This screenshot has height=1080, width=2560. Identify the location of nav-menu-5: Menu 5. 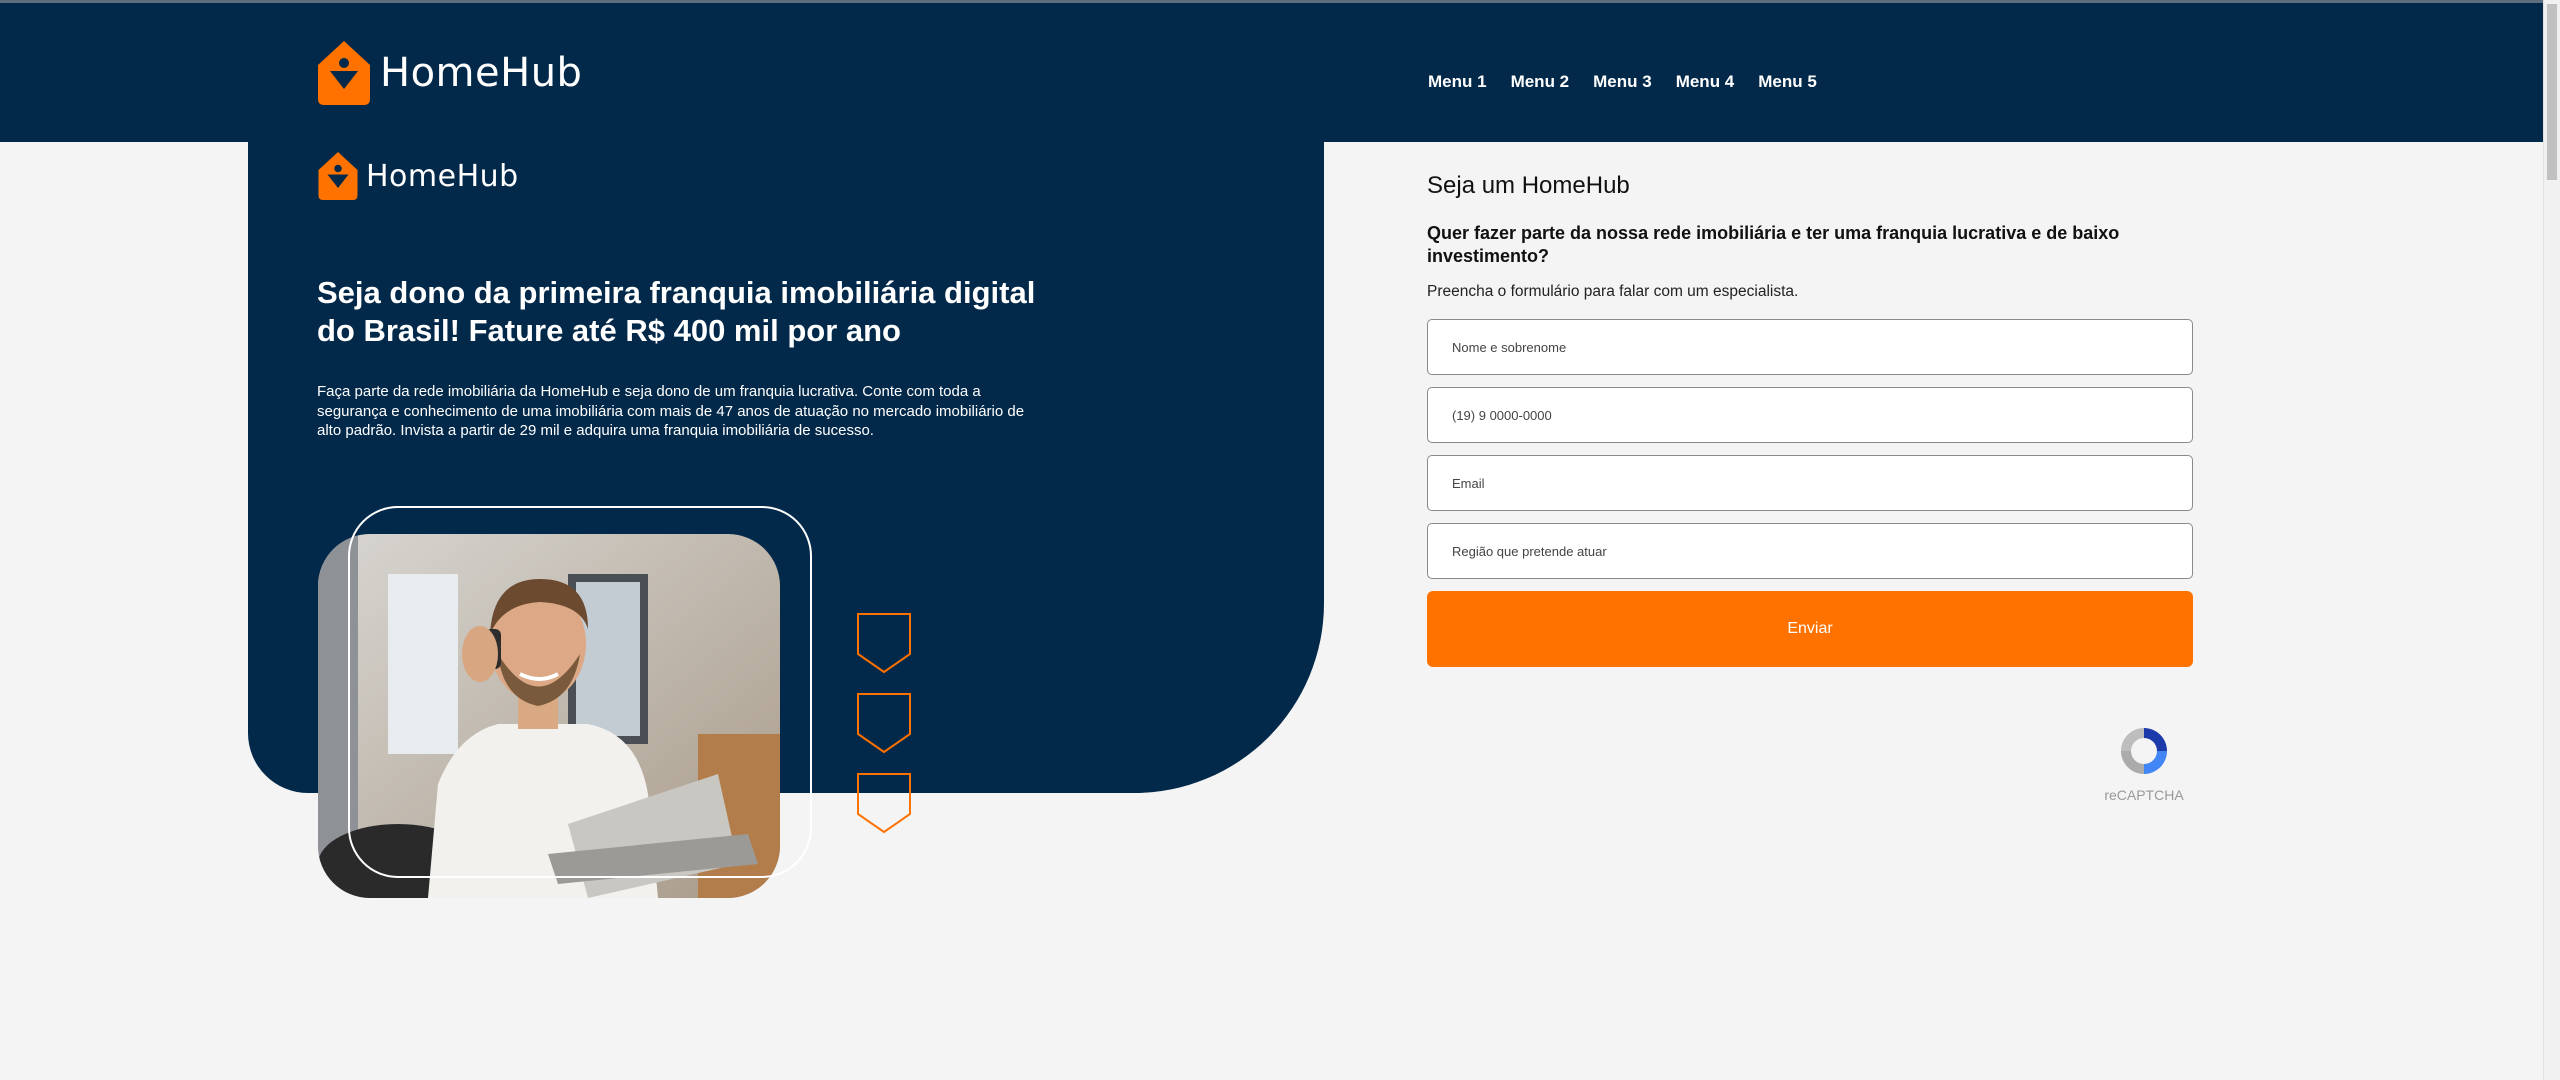
(1787, 82).